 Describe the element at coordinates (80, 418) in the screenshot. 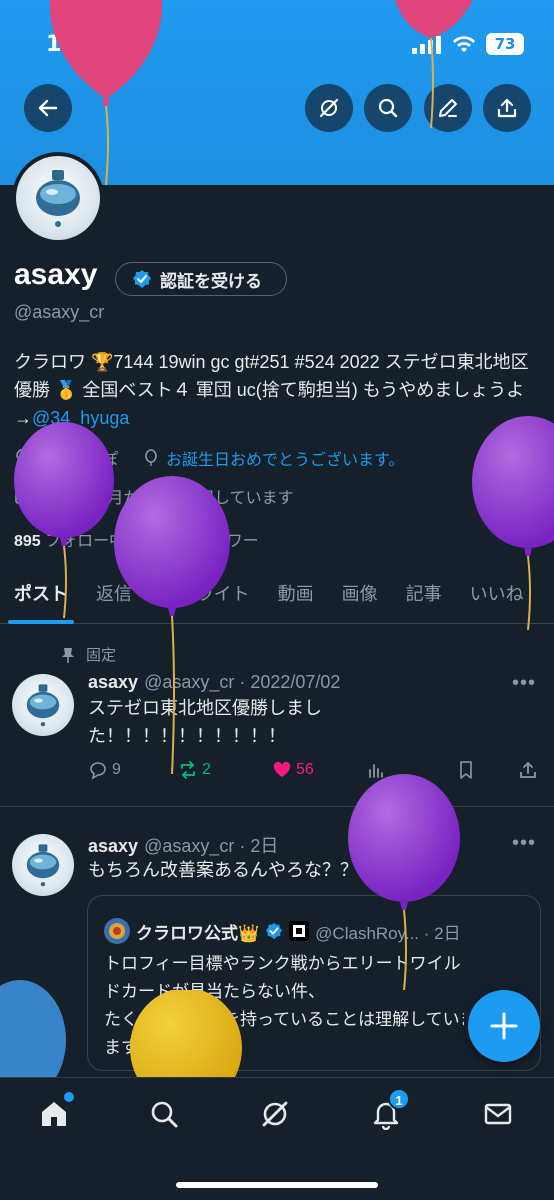

I see `bio-mention-link: @34_hyuga` at that location.